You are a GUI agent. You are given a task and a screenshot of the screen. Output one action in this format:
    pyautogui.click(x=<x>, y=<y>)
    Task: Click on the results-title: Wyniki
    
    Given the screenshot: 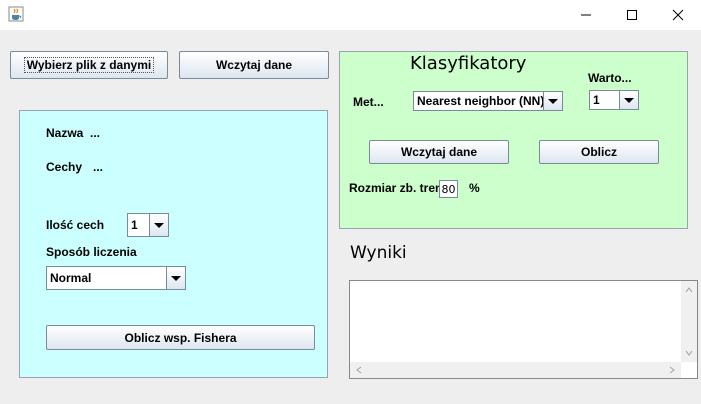 What is the action you would take?
    pyautogui.click(x=378, y=253)
    